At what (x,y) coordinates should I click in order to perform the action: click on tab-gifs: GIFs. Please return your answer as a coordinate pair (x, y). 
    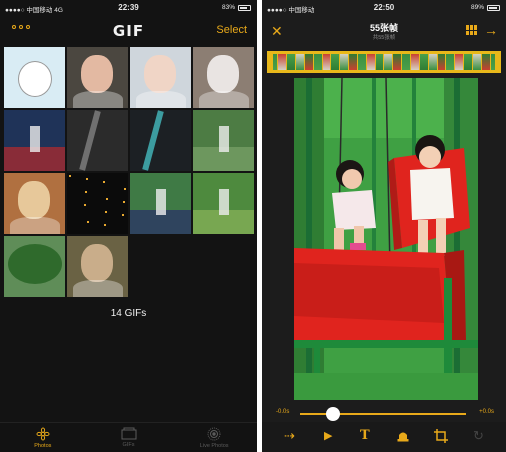
    Looking at the image, I should click on (129, 437).